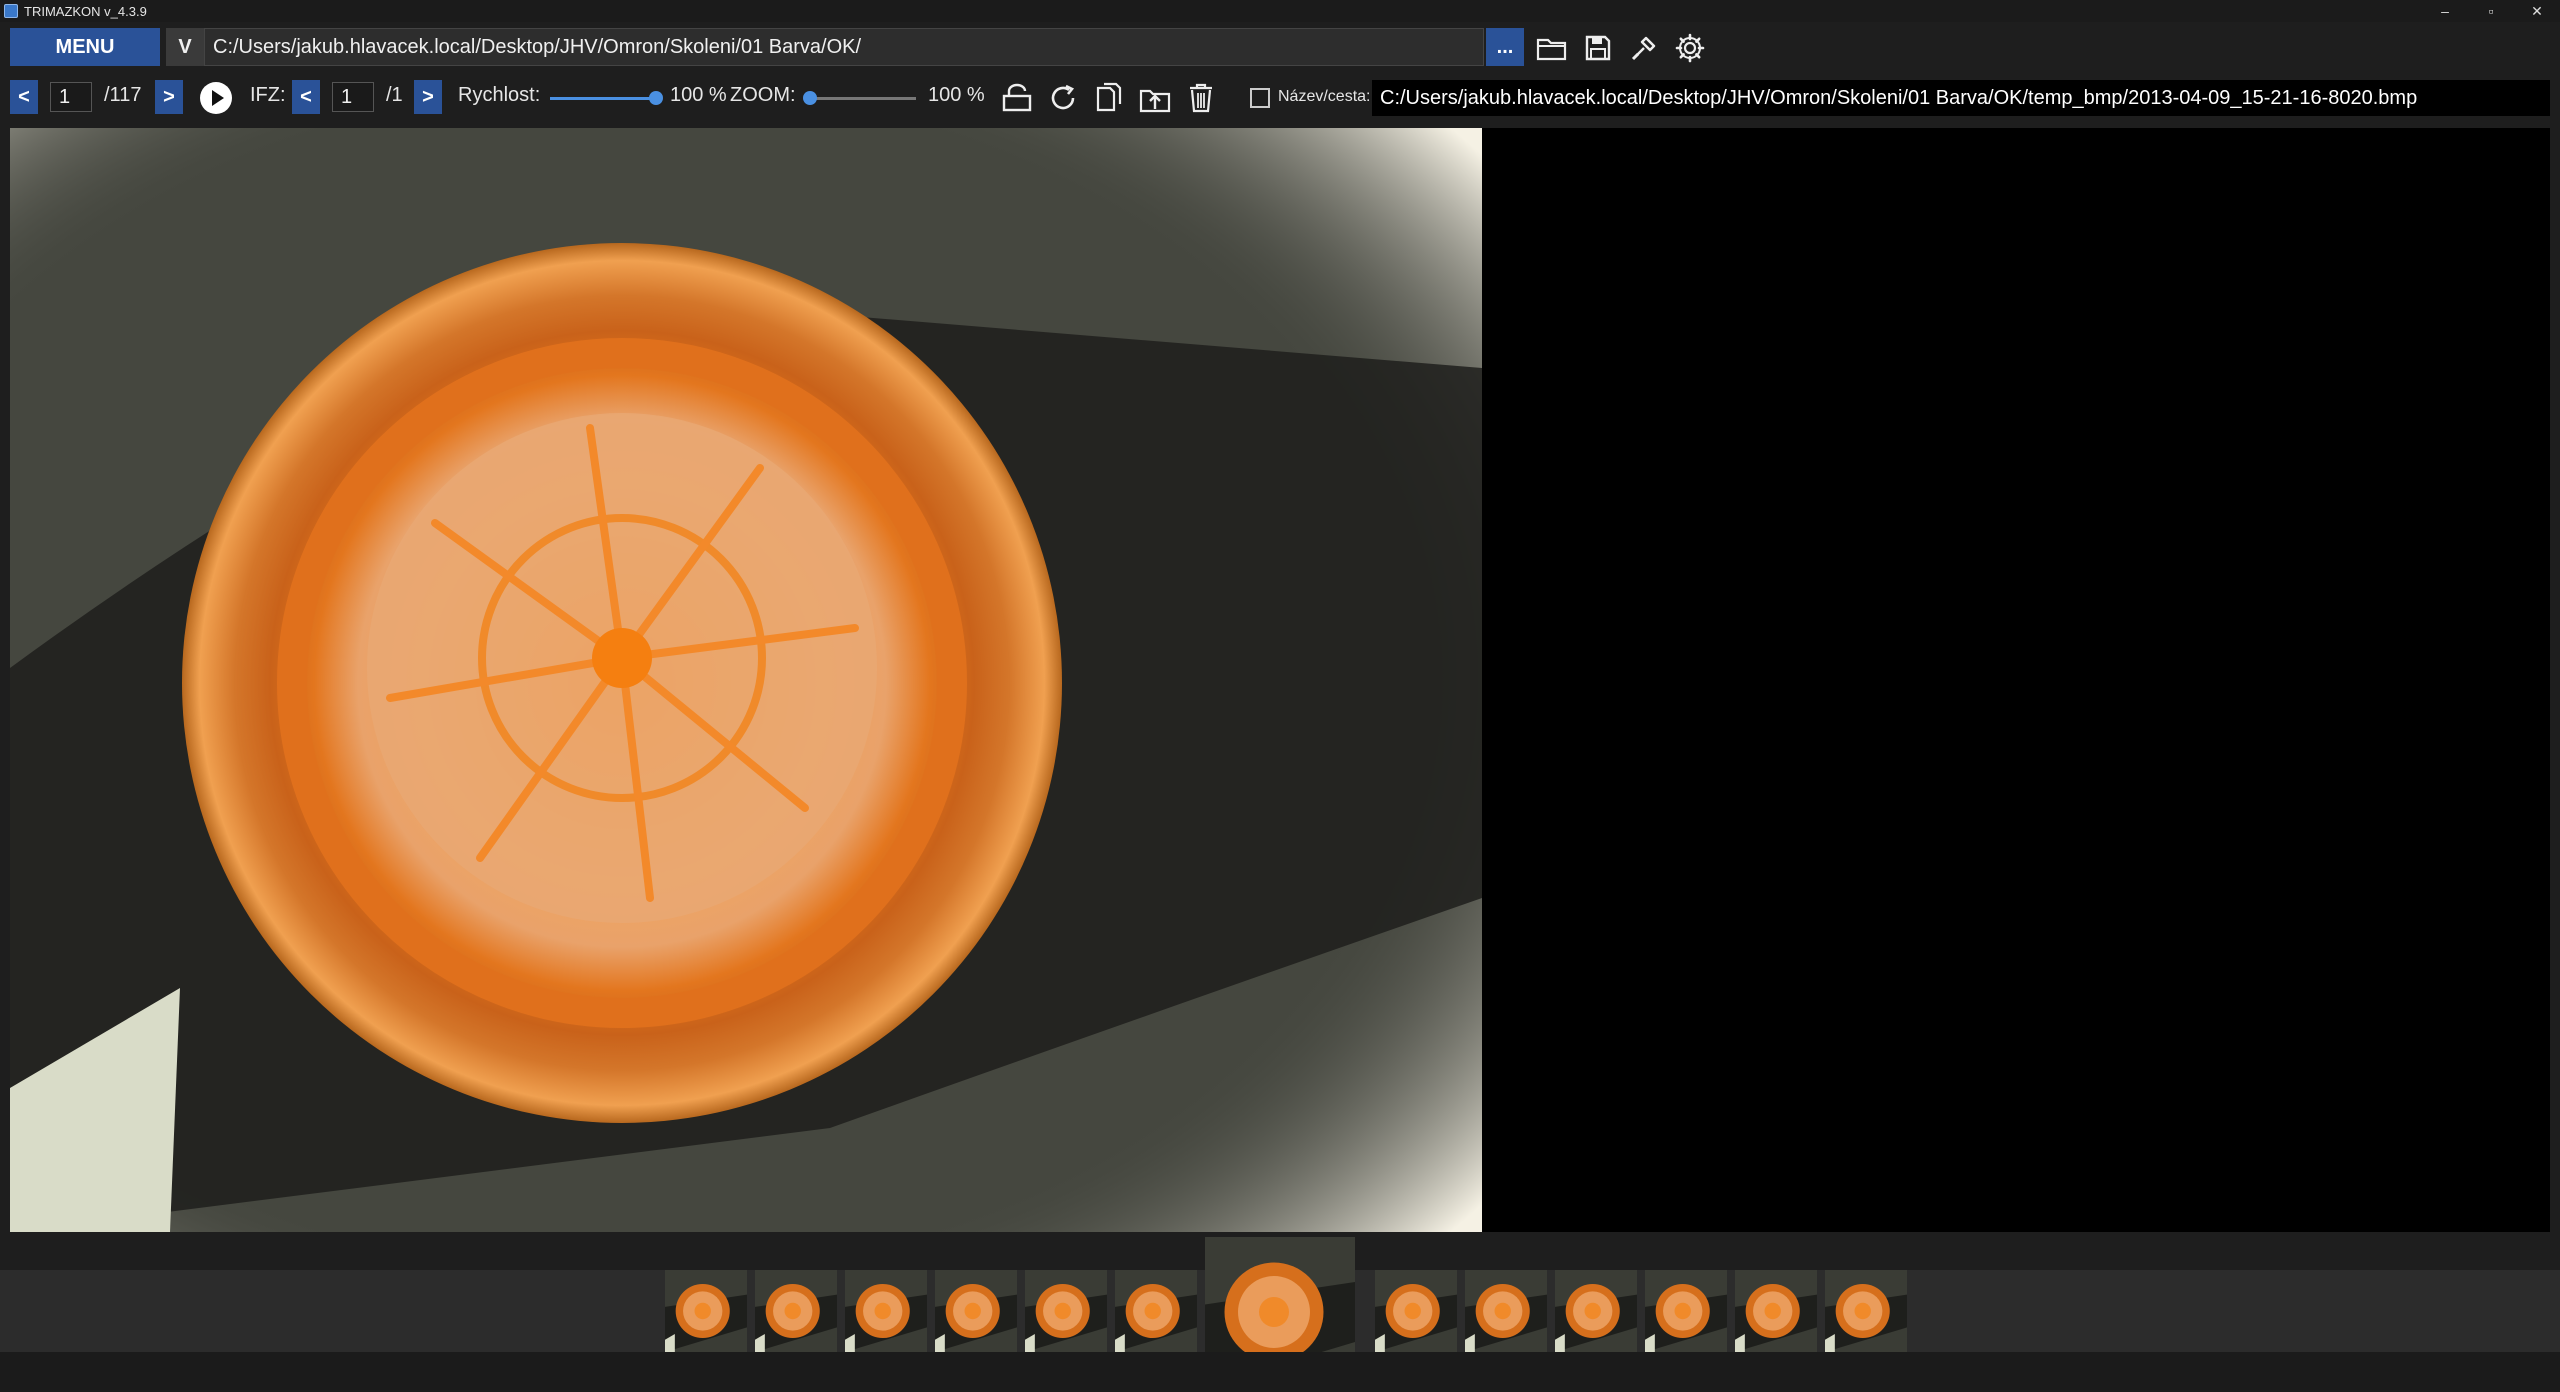 This screenshot has width=2560, height=1392. Describe the element at coordinates (1201, 98) in the screenshot. I see `trash-icon` at that location.